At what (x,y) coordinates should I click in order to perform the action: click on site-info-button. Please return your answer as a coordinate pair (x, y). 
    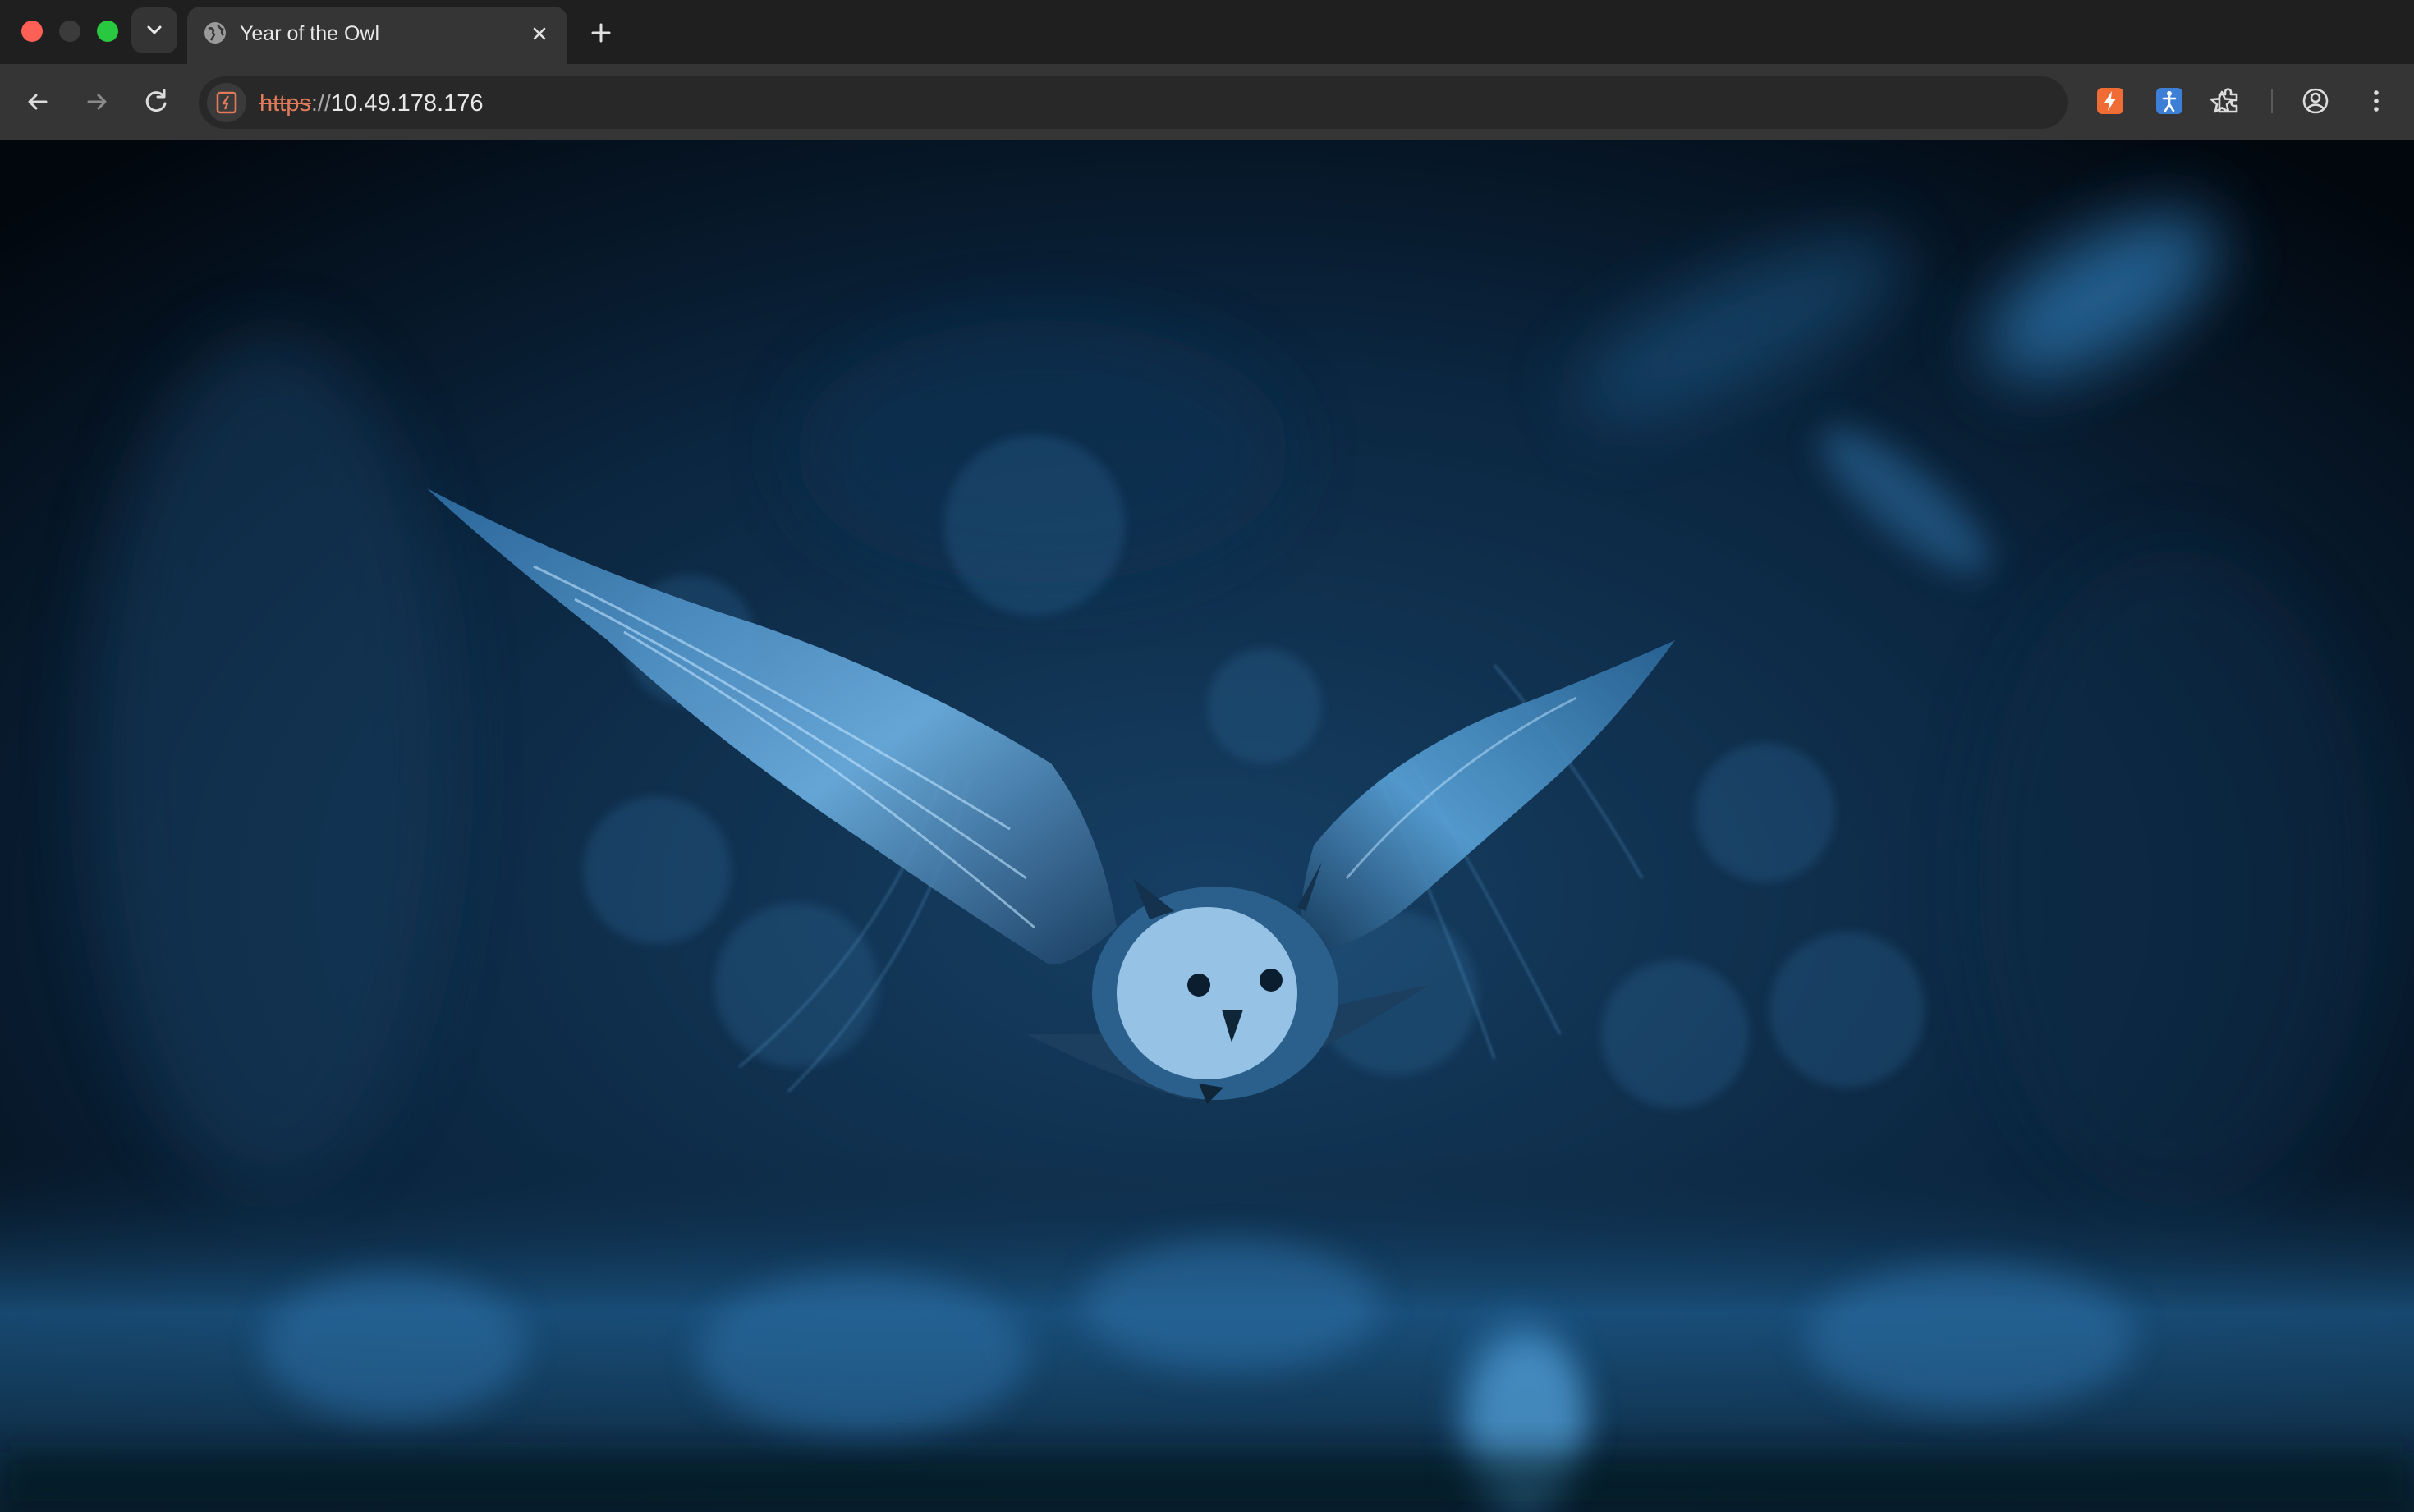
    Looking at the image, I should click on (227, 102).